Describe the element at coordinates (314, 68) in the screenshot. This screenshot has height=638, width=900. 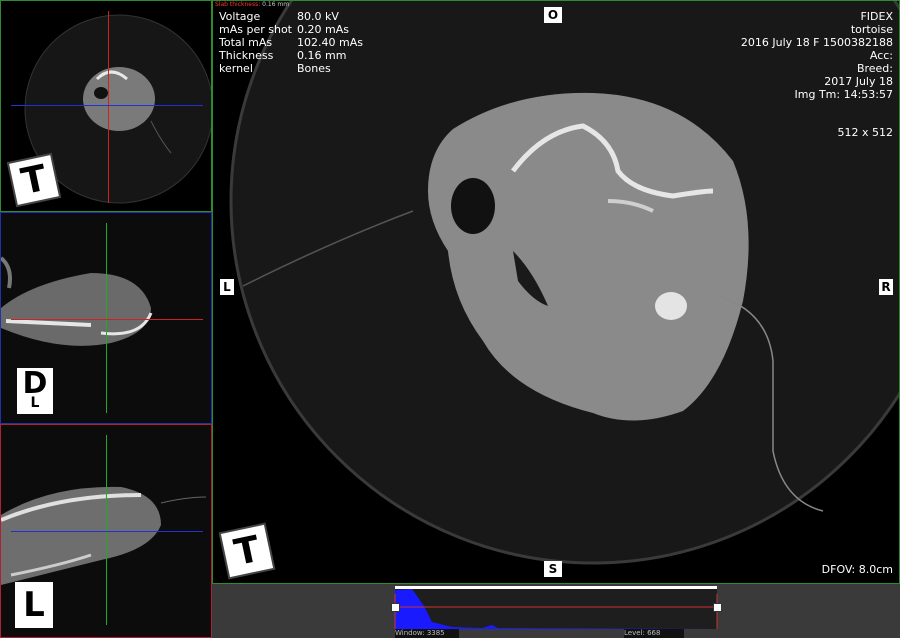
I see `acq-value: Bones` at that location.